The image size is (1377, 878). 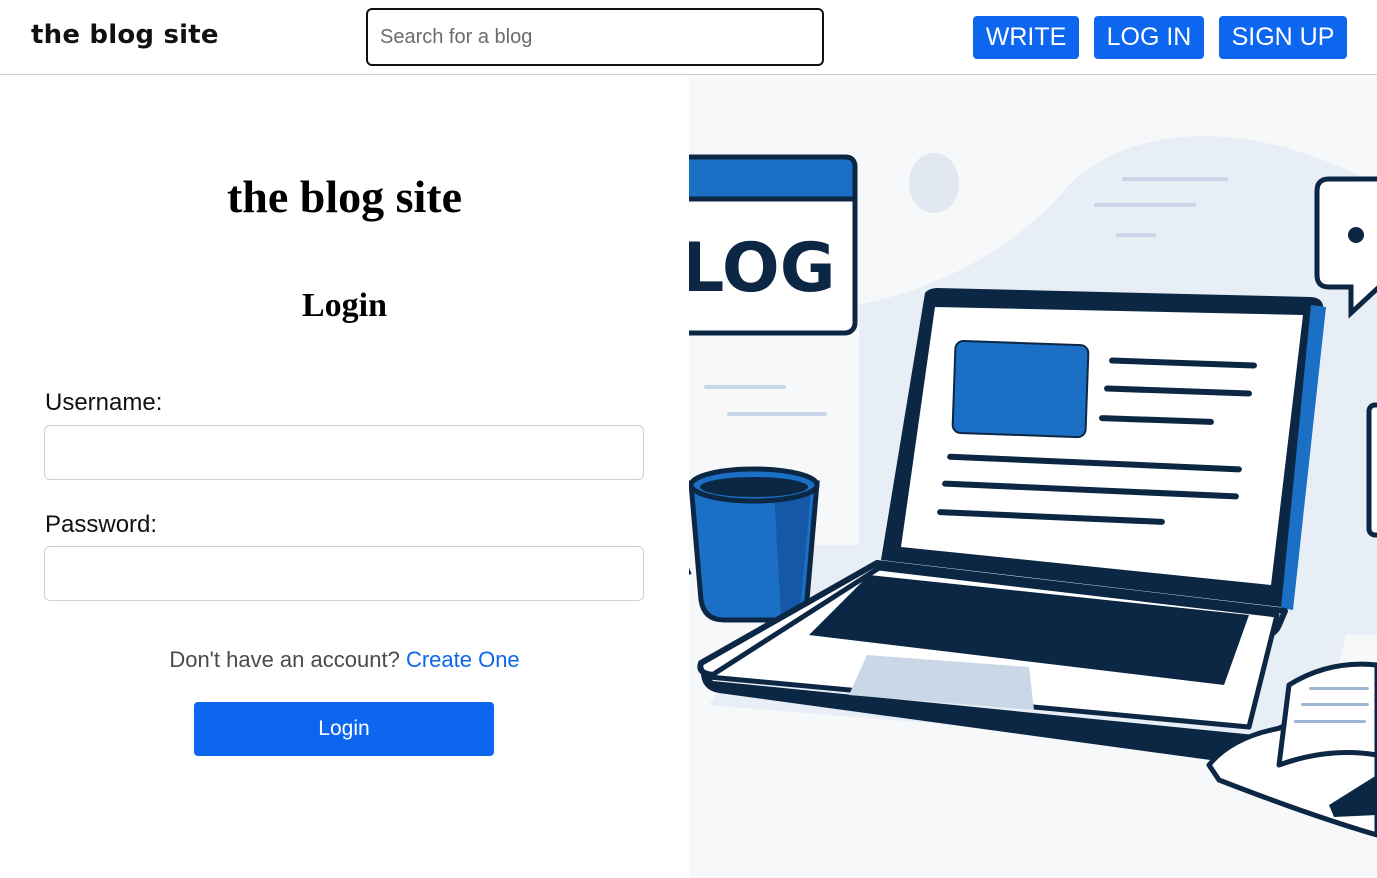 What do you see at coordinates (101, 524) in the screenshot?
I see `password-label: Password:` at bounding box center [101, 524].